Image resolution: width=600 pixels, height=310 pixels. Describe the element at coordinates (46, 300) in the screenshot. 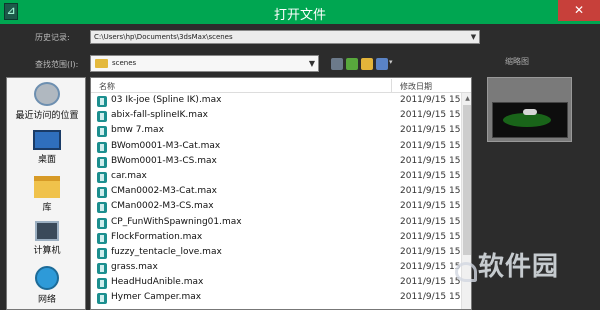

I see `place-label: 网络` at that location.